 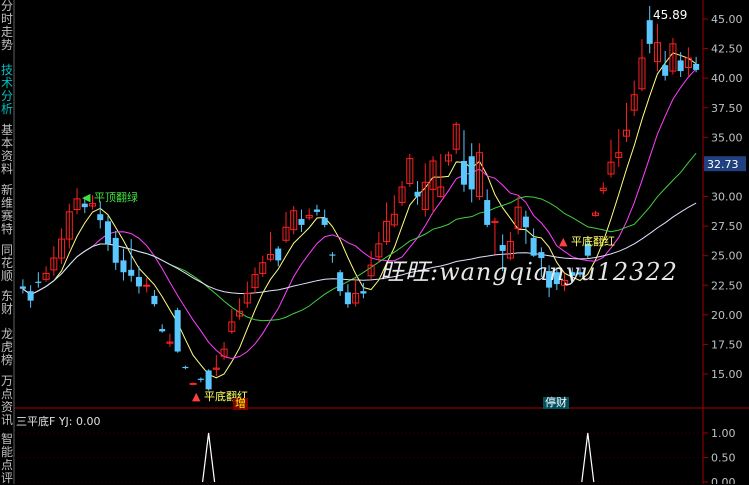 I want to click on price-tick-label: 45.00, so click(x=727, y=19).